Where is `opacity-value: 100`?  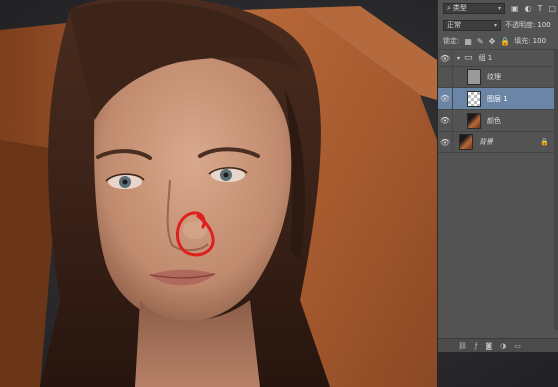
opacity-value: 100 is located at coordinates (543, 25).